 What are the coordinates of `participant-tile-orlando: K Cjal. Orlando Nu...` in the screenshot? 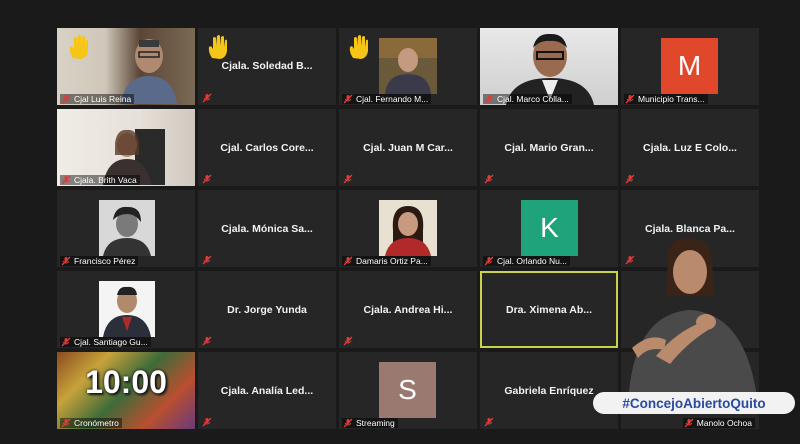 It's located at (549, 228).